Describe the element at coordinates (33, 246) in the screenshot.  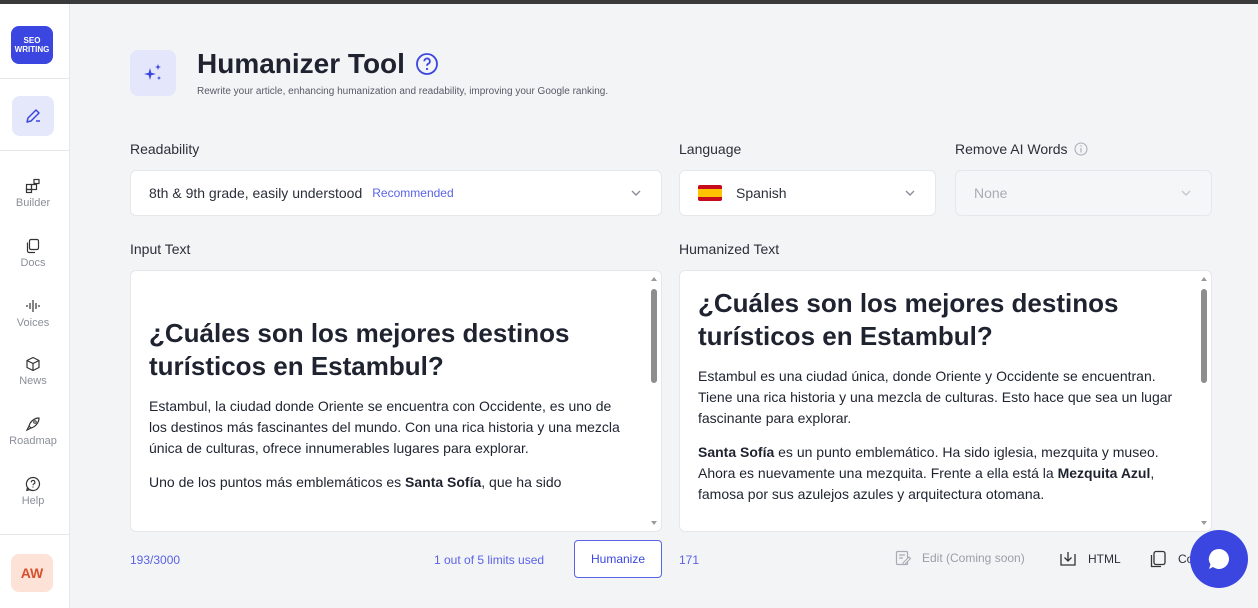
I see `docs-icon` at that location.